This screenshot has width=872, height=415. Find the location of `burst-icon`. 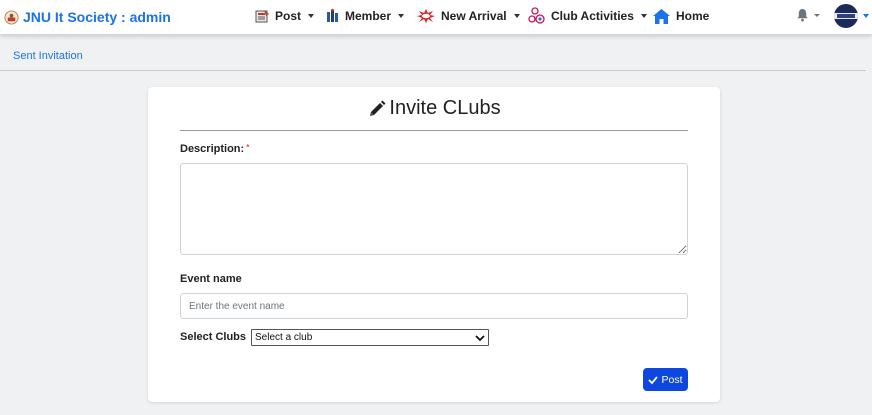

burst-icon is located at coordinates (426, 16).